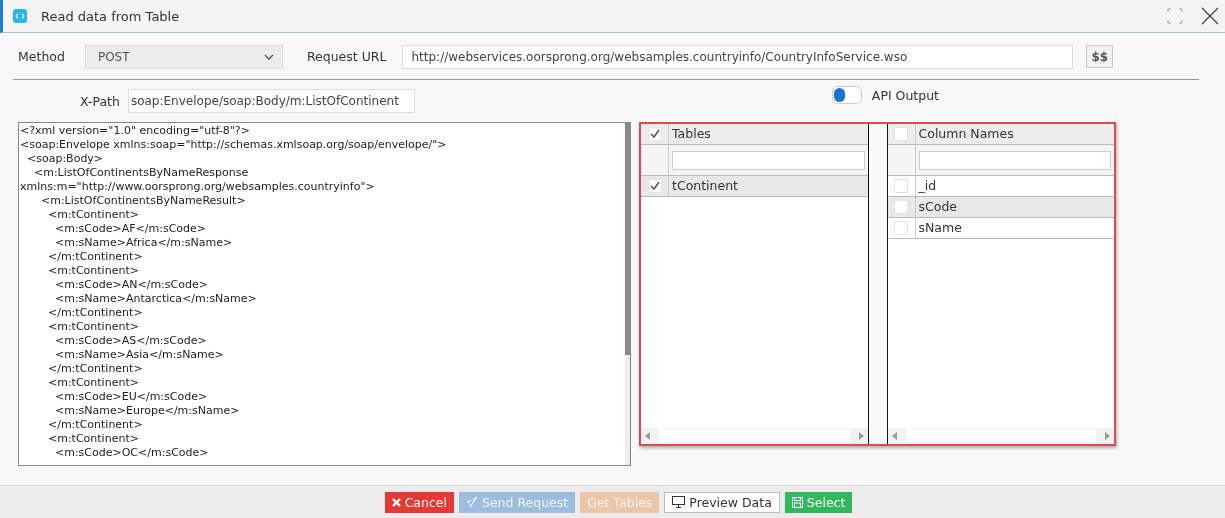 The image size is (1225, 518). Describe the element at coordinates (704, 186) in the screenshot. I see `table-cell-text: tContinent` at that location.